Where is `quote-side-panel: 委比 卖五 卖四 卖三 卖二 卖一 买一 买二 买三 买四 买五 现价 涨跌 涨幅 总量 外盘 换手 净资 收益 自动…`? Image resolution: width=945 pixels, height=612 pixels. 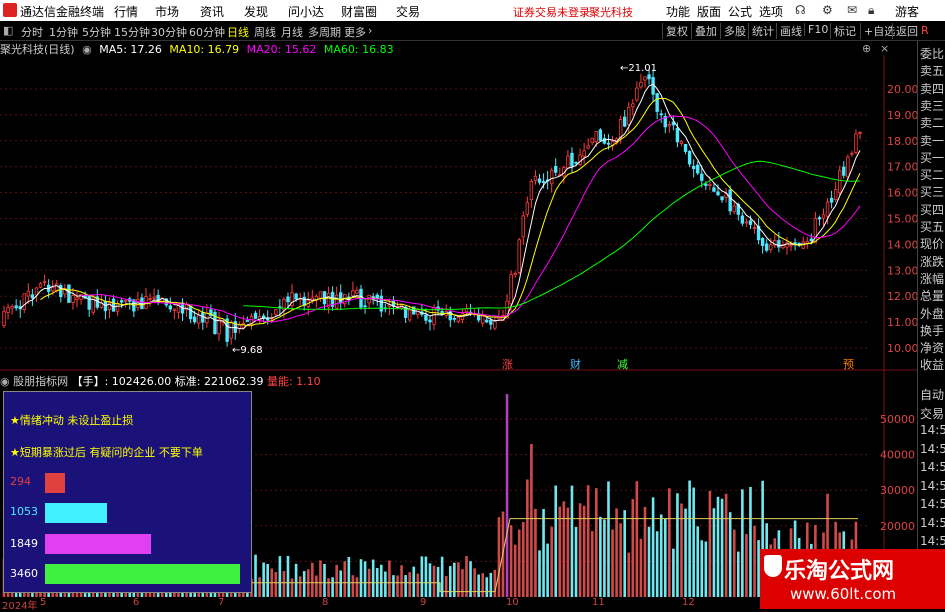 quote-side-panel: 委比 卖五 卖四 卖三 卖二 卖一 买一 买二 买三 买四 买五 现价 涨跌 涨幅 总量 外盘 换手 净资 收益 自动… is located at coordinates (931, 325).